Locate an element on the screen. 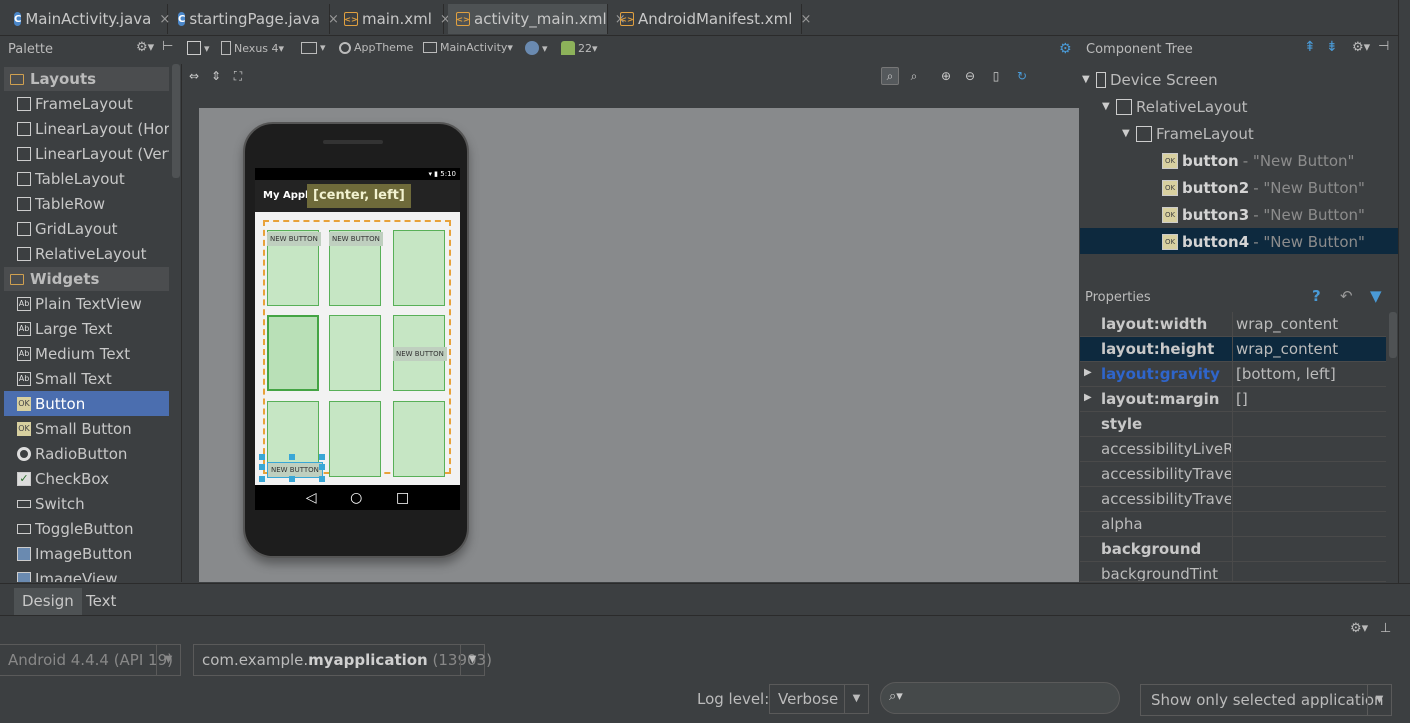 This screenshot has height=723, width=1410. properties-scrollbar is located at coordinates (1393, 335).